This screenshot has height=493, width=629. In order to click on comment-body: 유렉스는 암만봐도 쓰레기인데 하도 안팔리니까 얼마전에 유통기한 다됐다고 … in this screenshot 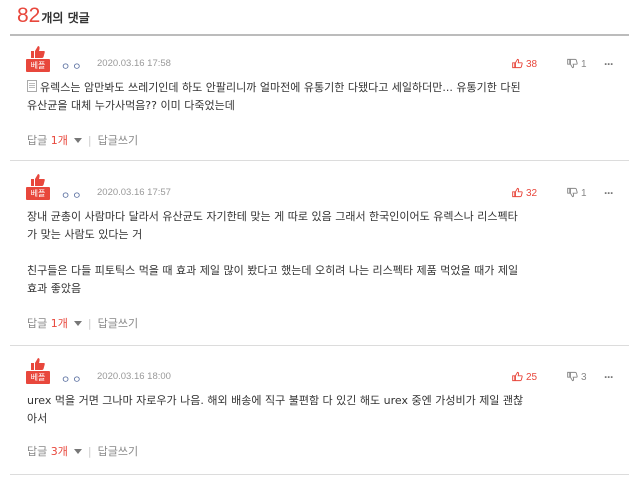, I will do `click(322, 97)`.